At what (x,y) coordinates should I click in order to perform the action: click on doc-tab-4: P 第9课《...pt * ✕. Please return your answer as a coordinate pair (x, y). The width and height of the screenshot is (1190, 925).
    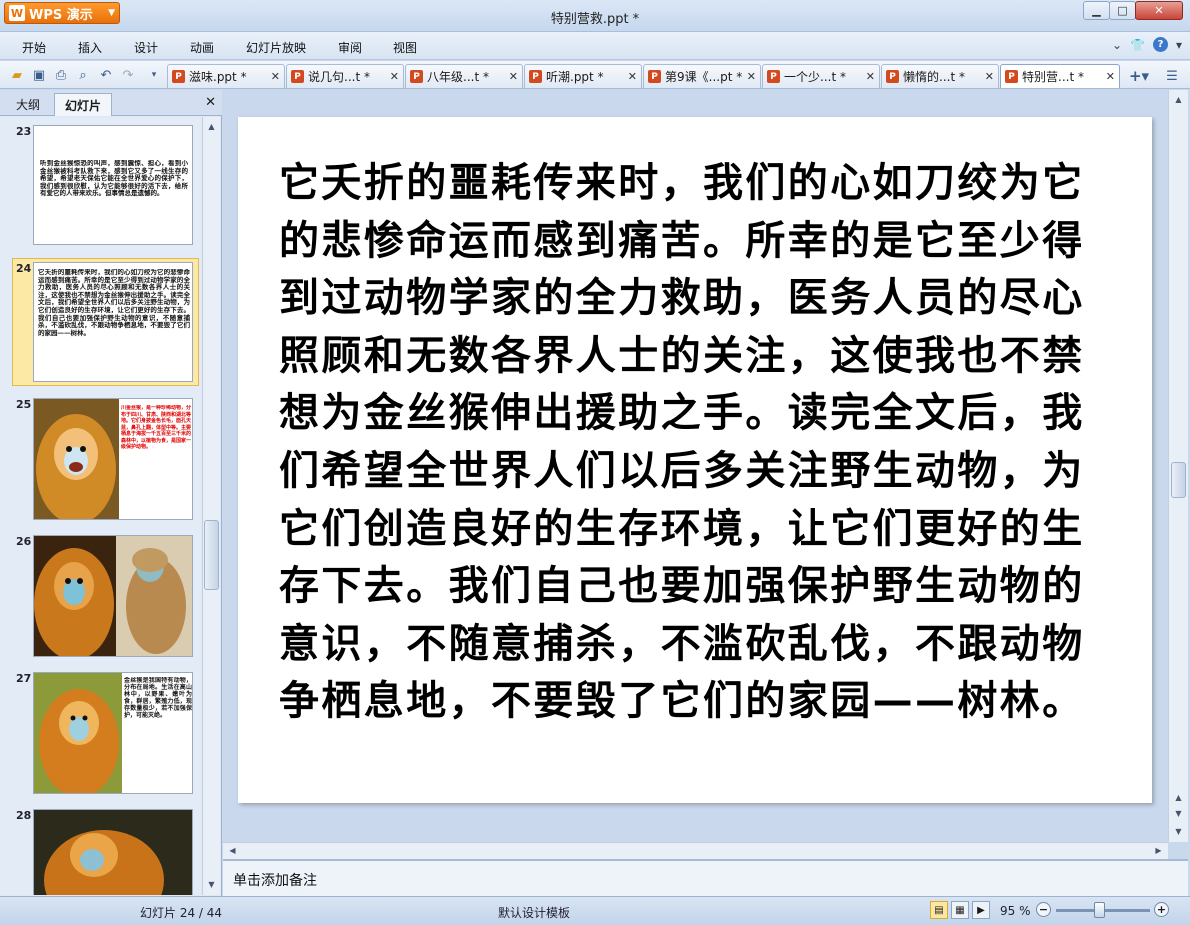
    Looking at the image, I should click on (702, 76).